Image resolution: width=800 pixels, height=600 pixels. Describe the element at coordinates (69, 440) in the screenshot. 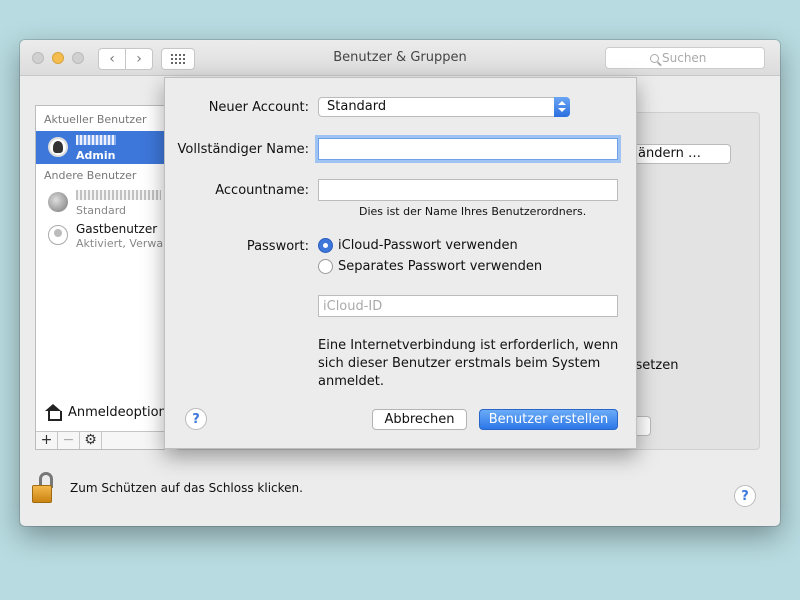

I see `remove-user-button: −` at that location.